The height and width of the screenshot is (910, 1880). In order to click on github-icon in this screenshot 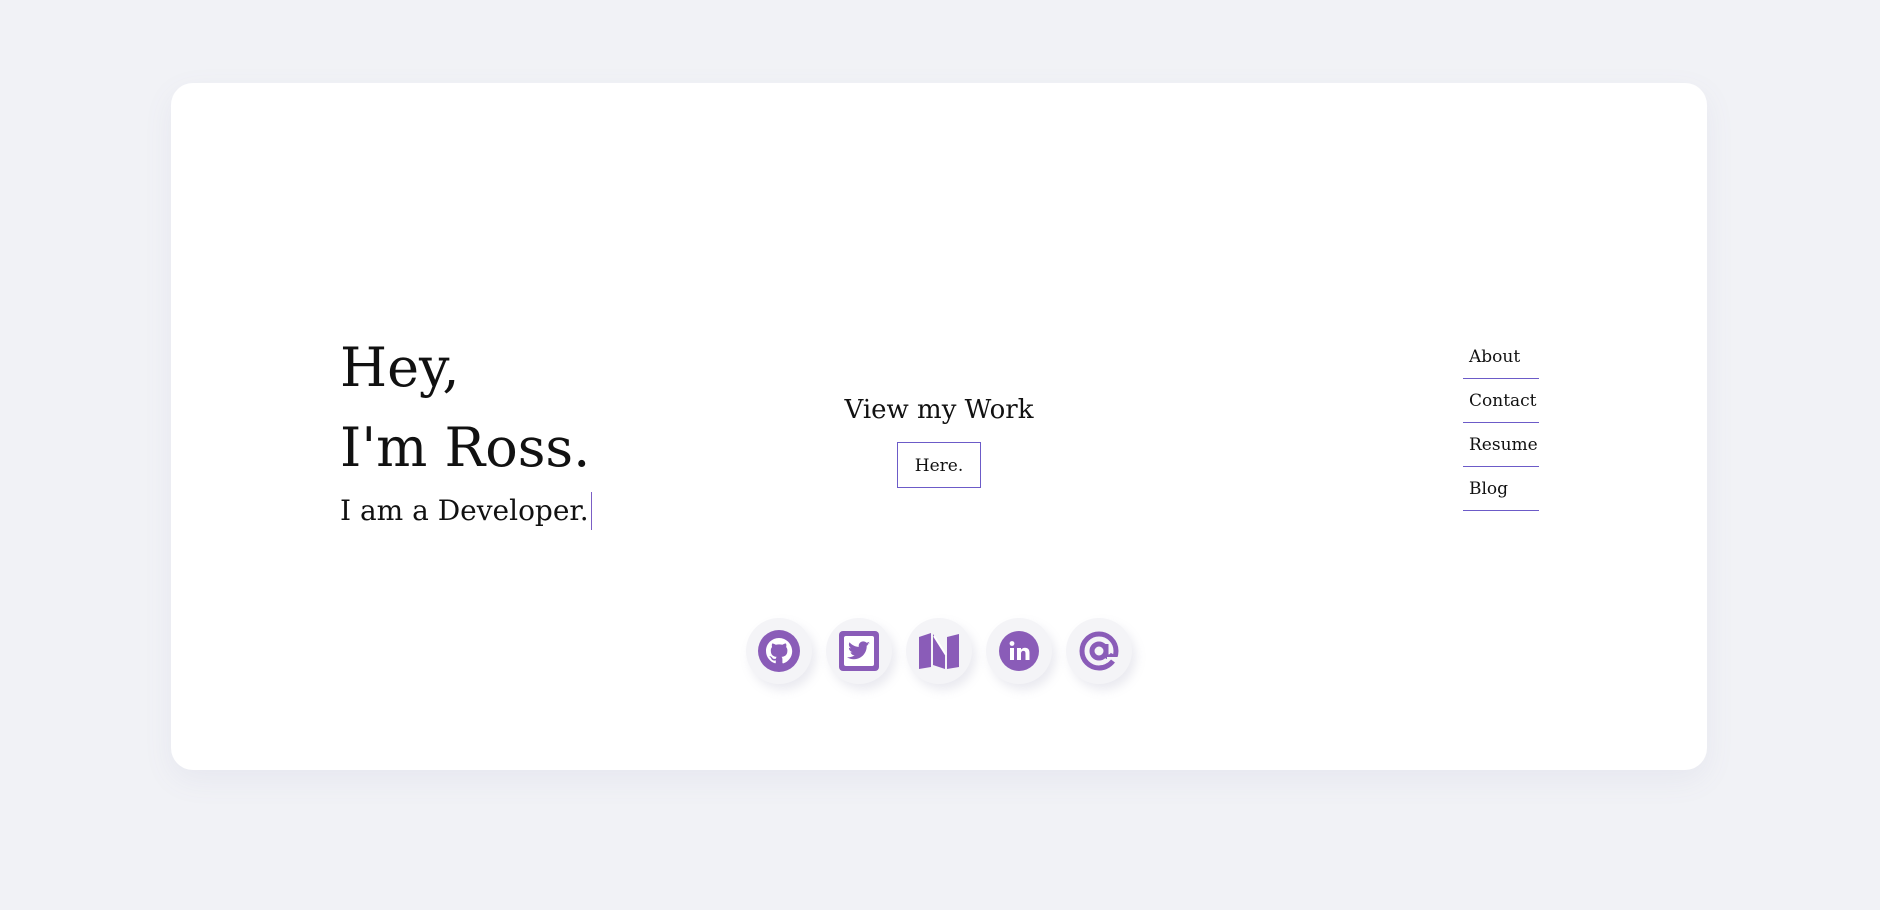, I will do `click(779, 651)`.